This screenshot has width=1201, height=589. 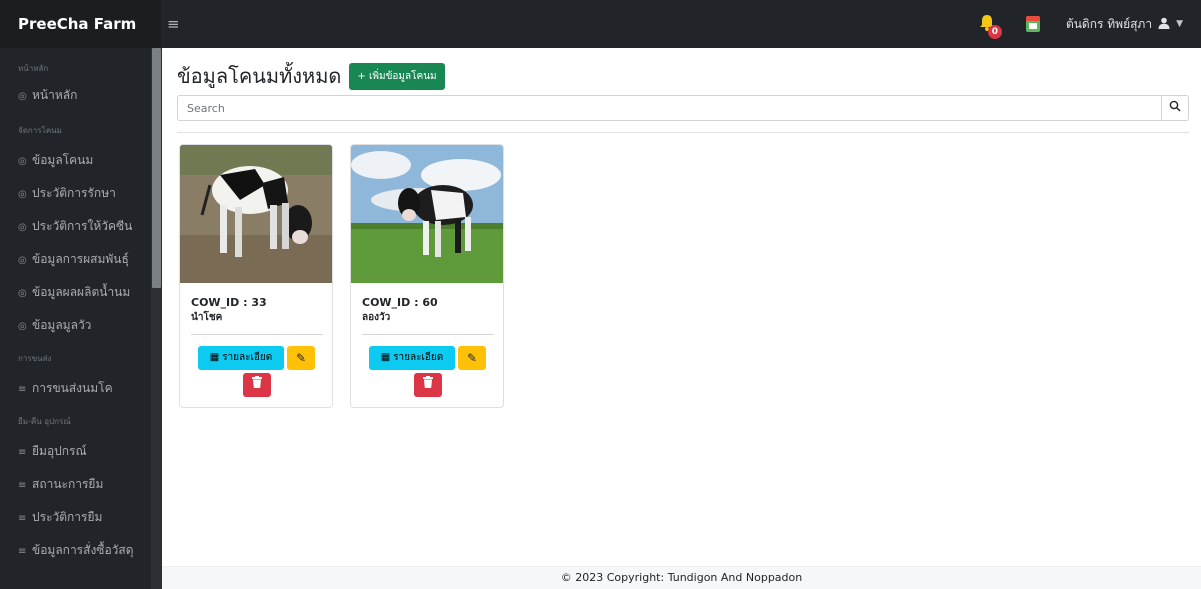 I want to click on sidebar-item-material-orders: ≡ ข้อมูลการสั่งซื้อวัสดุ, so click(x=81, y=550).